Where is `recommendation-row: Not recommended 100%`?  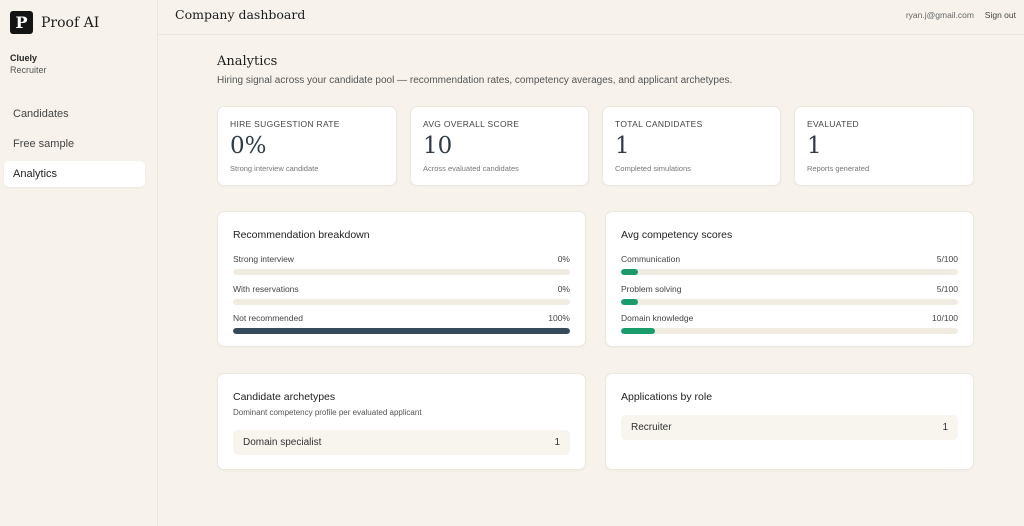 recommendation-row: Not recommended 100% is located at coordinates (401, 323).